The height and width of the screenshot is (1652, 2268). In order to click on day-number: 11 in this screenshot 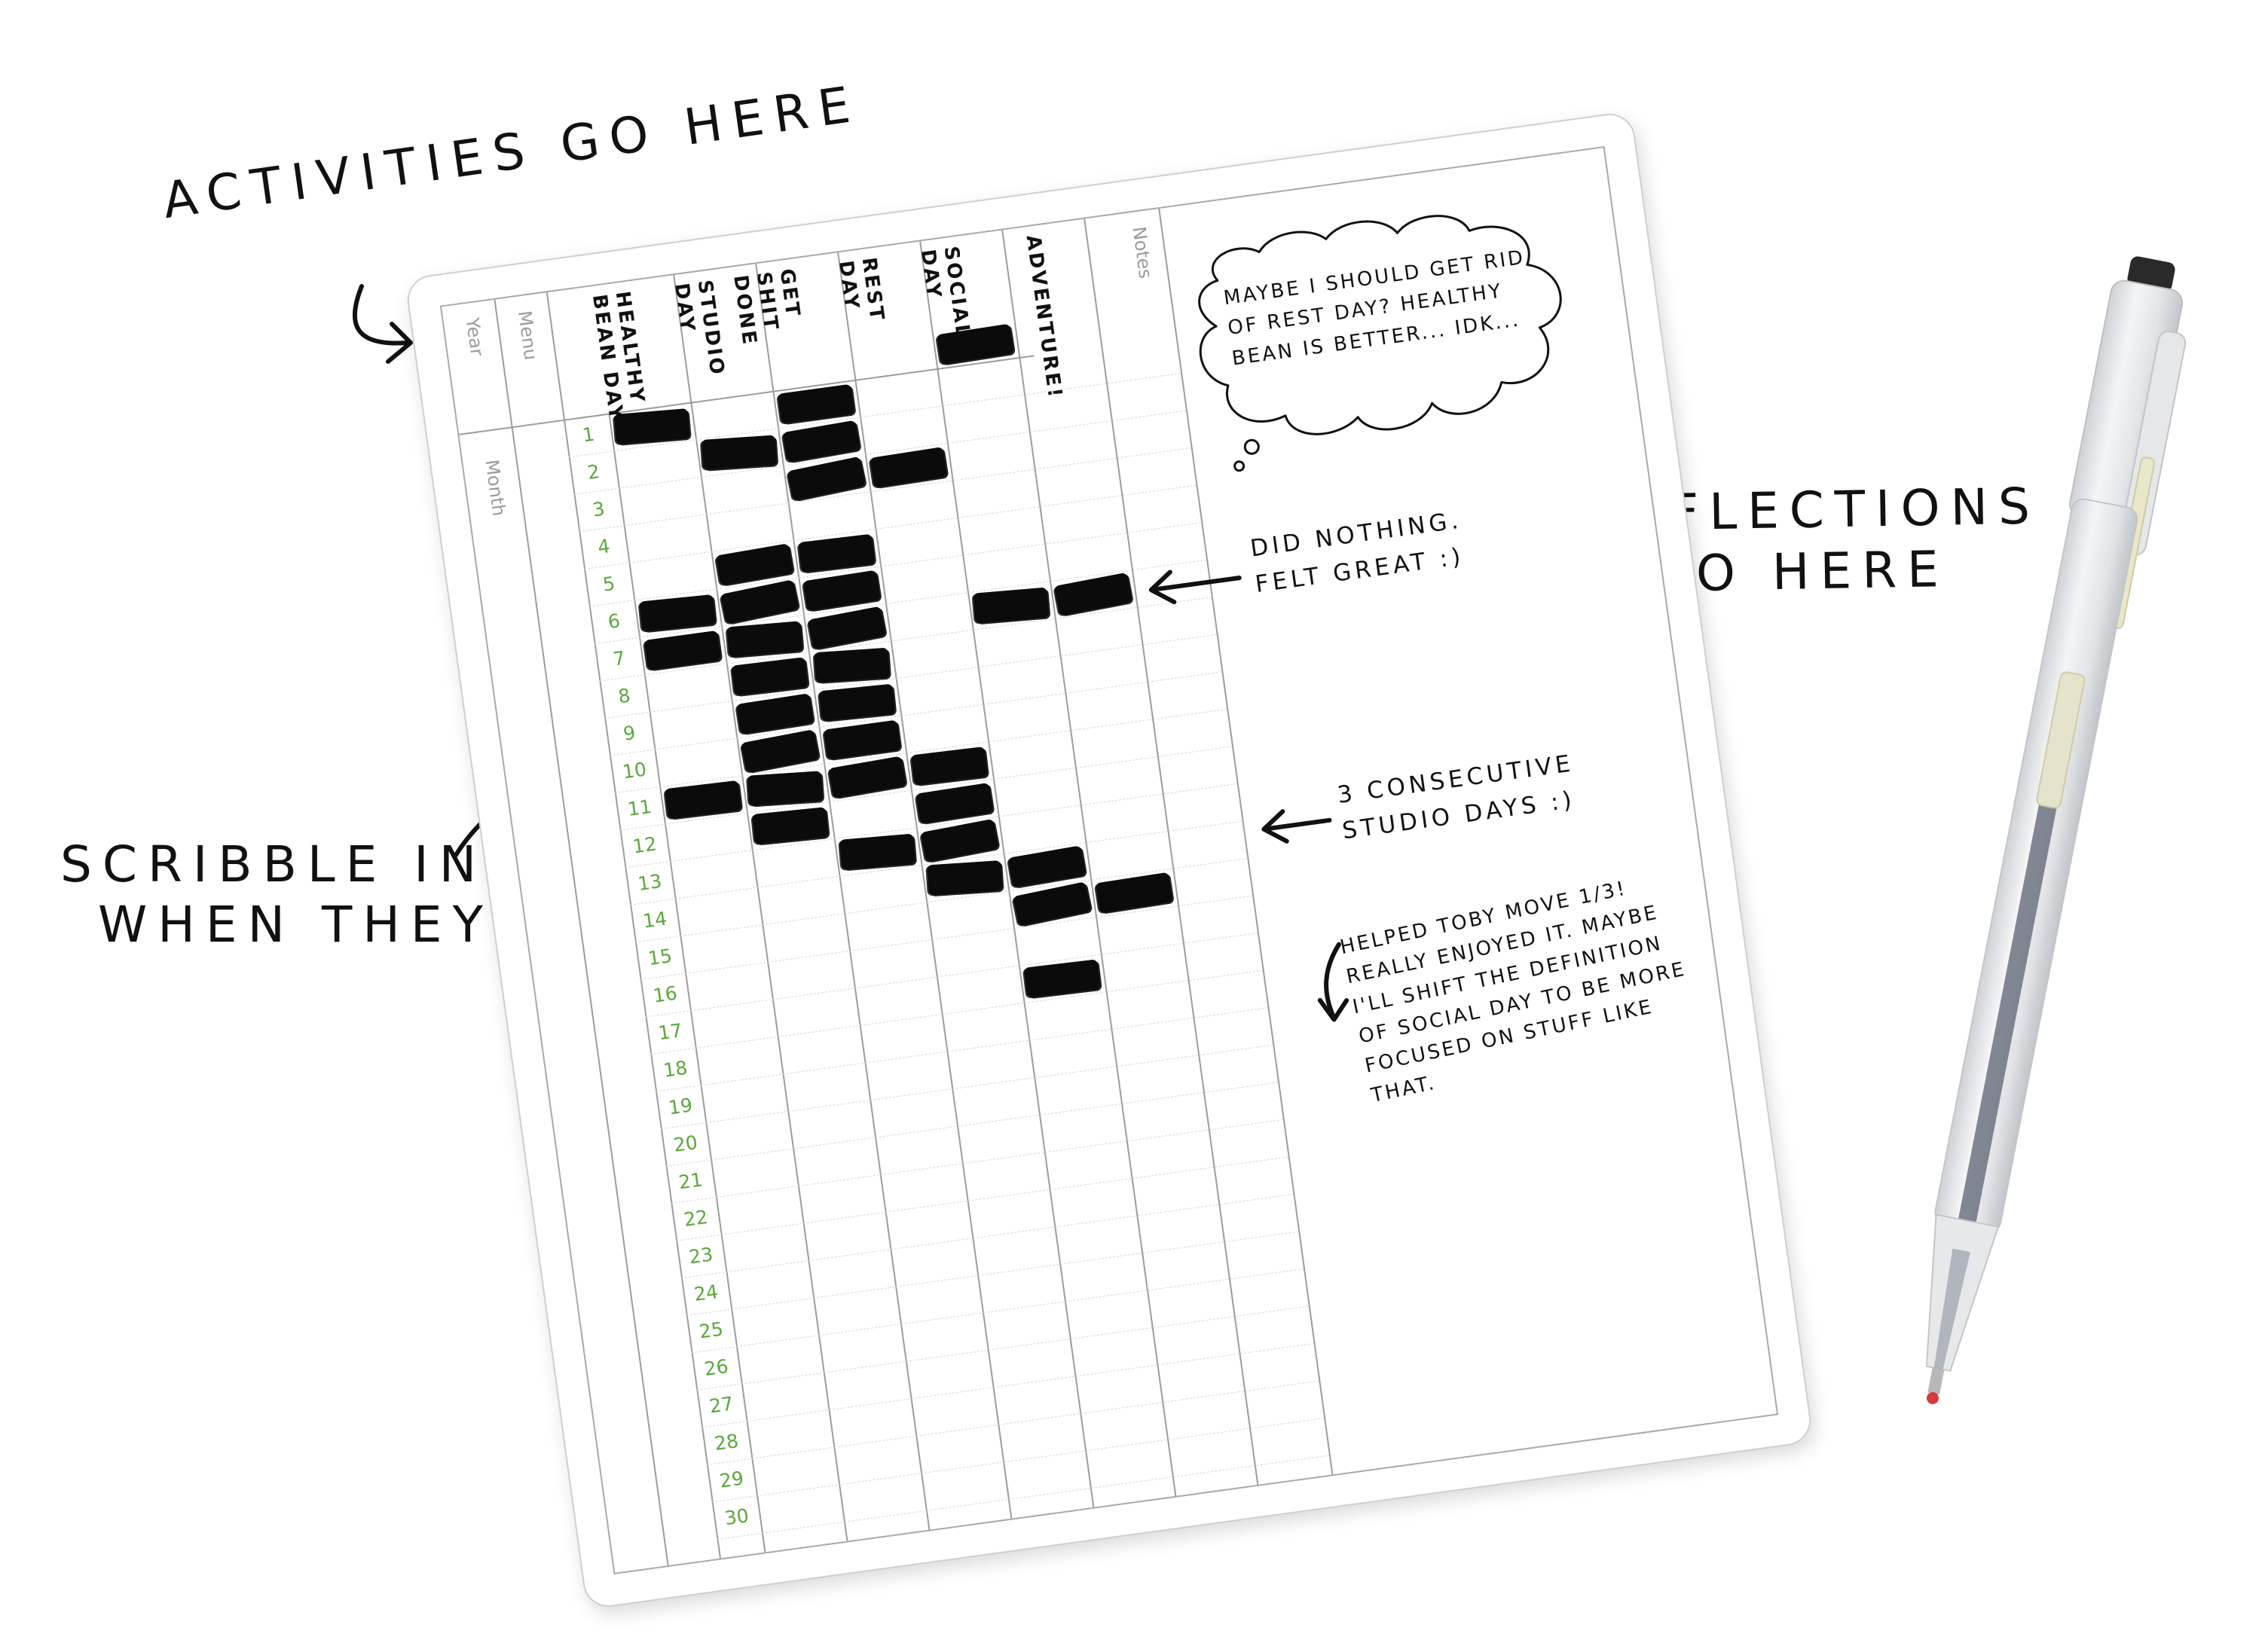, I will do `click(639, 807)`.